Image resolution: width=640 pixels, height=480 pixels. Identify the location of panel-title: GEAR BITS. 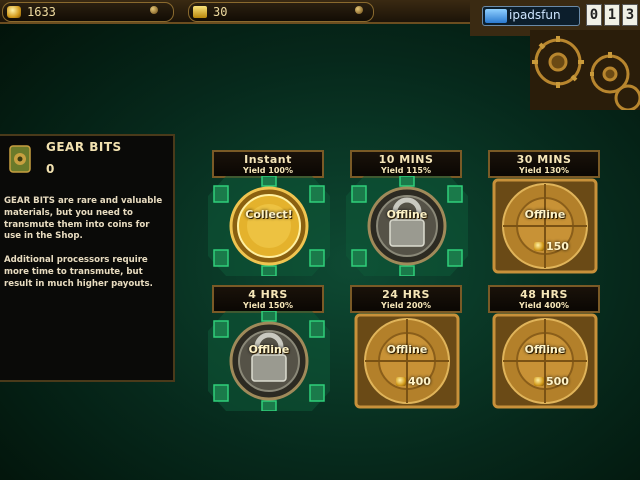
(84, 147).